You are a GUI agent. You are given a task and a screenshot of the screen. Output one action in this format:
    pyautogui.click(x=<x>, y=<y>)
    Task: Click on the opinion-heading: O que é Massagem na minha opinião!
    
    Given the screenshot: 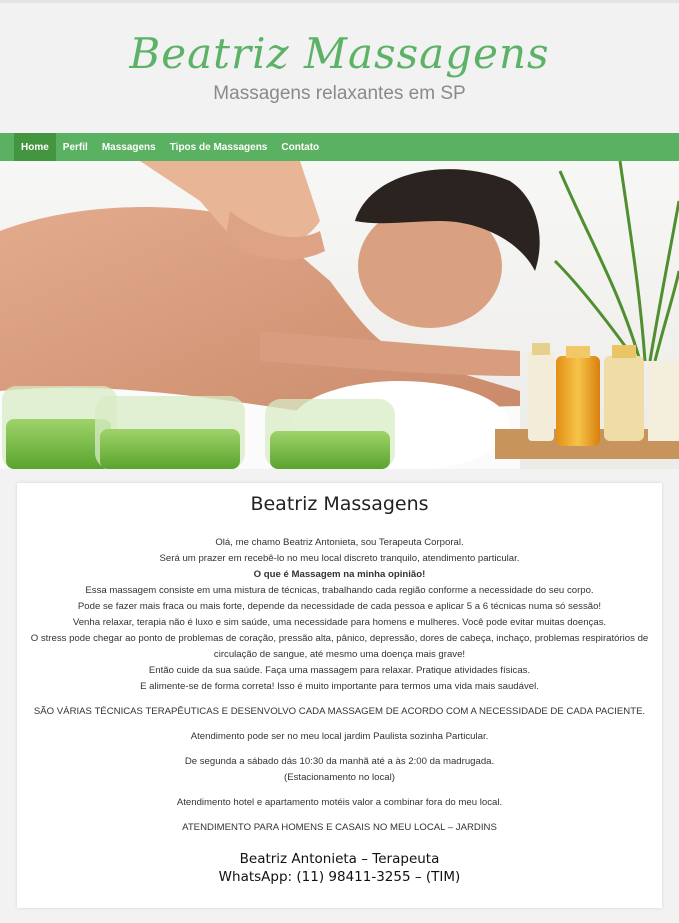 What is the action you would take?
    pyautogui.click(x=339, y=575)
    